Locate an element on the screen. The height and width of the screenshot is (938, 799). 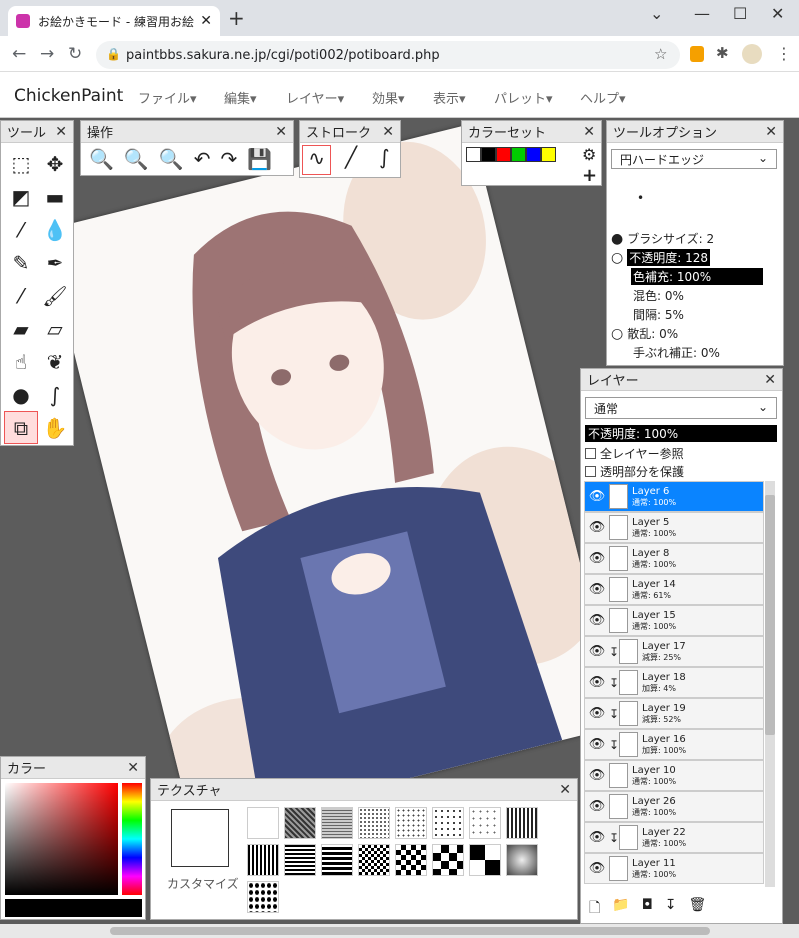
freehand-stroke-icon: ∿ is located at coordinates (317, 160).